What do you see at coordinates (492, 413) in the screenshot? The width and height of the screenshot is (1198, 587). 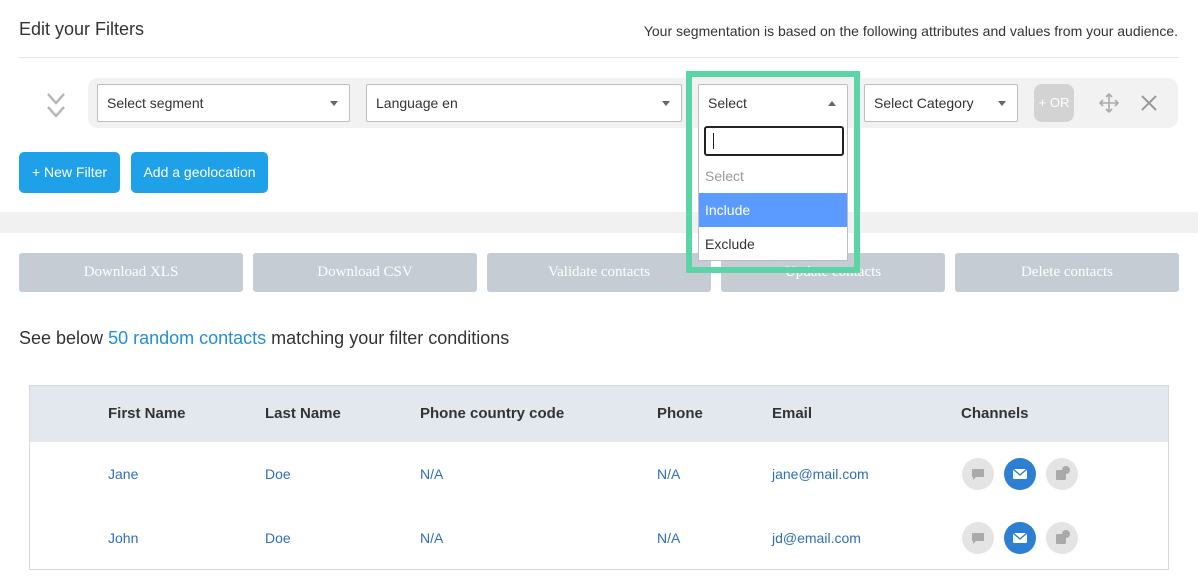 I see `column-header: Phone country code` at bounding box center [492, 413].